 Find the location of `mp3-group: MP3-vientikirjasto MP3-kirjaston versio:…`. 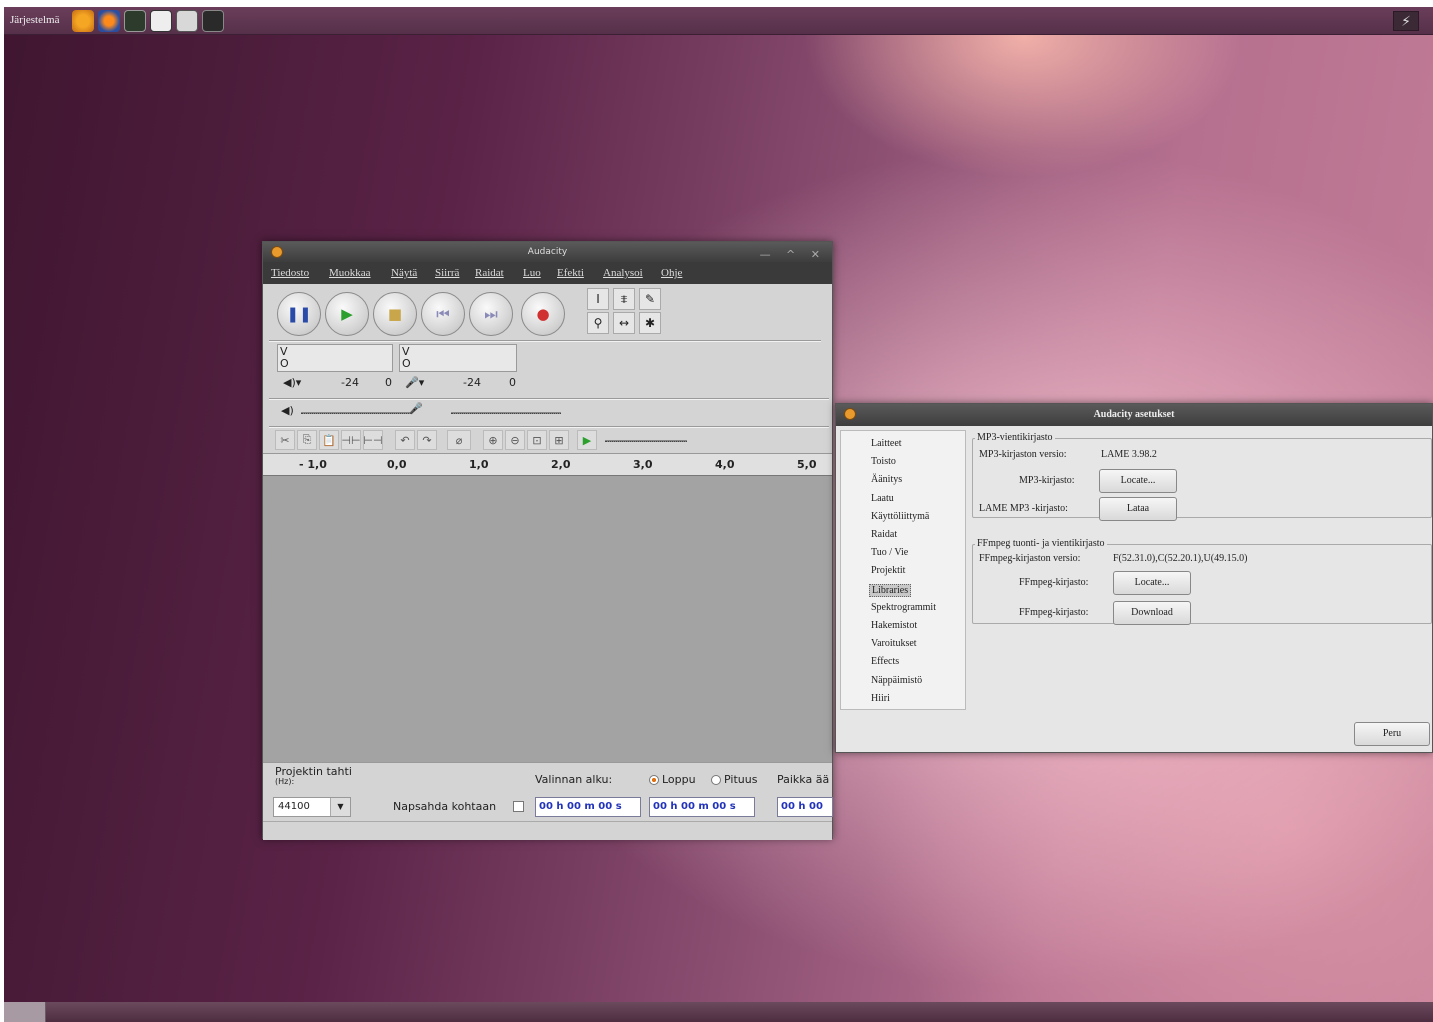

mp3-group: MP3-vientikirjasto MP3-kirjaston versio:… is located at coordinates (1202, 476).